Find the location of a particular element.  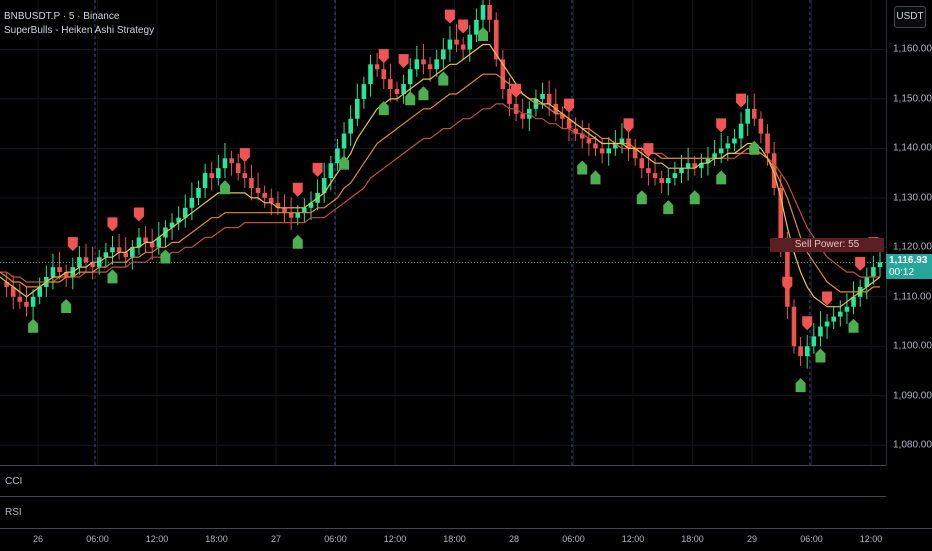

symbol-title: BNBUSDT.P · 5 · Binance is located at coordinates (79, 17).